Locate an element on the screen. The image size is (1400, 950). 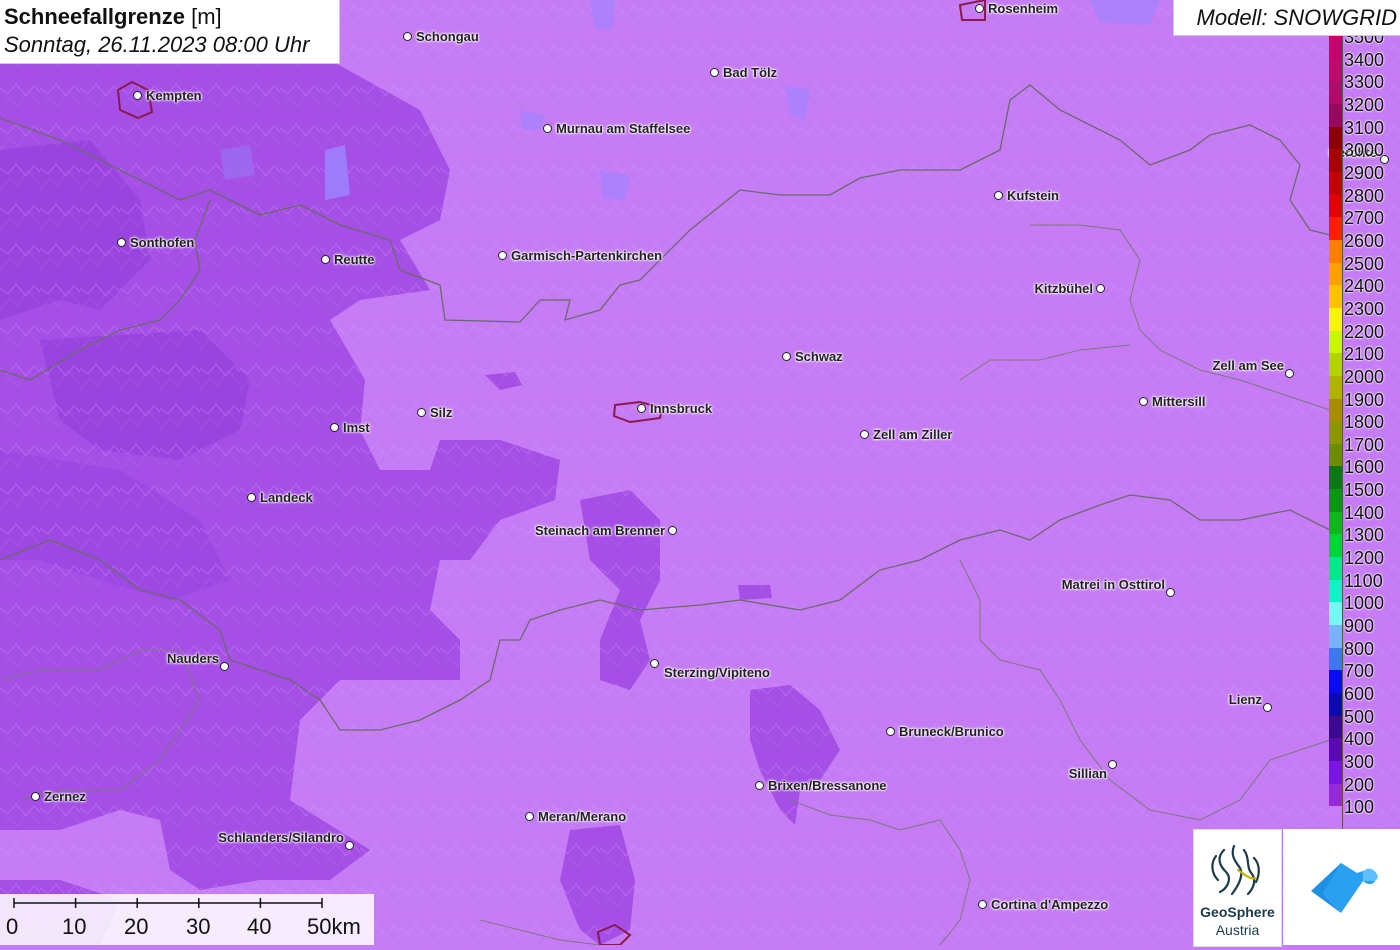
legend-row-2300: 2300 is located at coordinates (1364, 313).